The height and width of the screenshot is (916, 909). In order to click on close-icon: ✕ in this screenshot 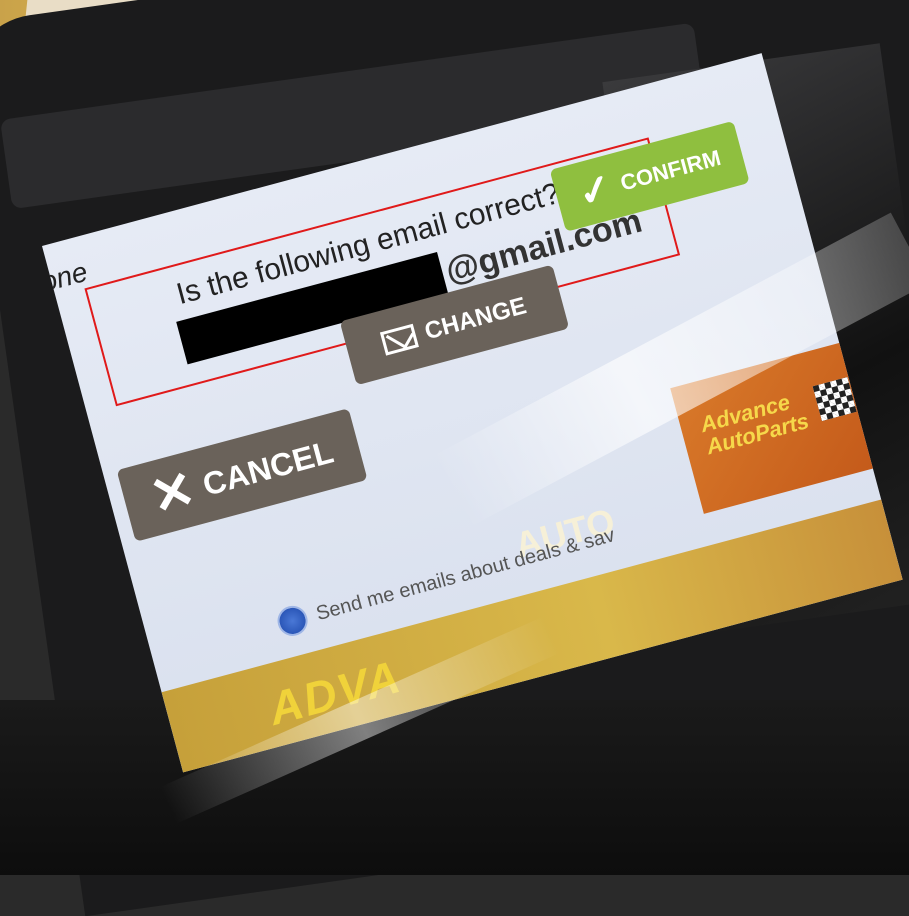, I will do `click(173, 493)`.